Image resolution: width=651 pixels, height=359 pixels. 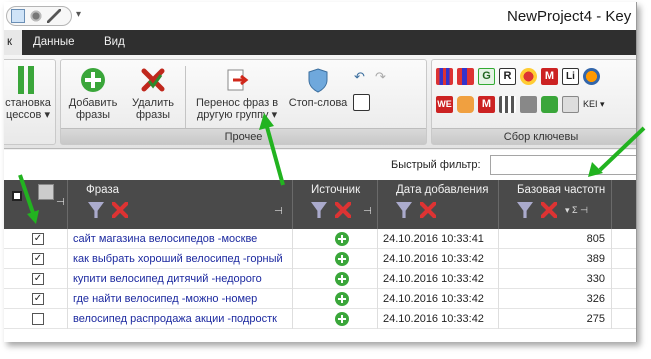 I want to click on green-icon, so click(x=549, y=104).